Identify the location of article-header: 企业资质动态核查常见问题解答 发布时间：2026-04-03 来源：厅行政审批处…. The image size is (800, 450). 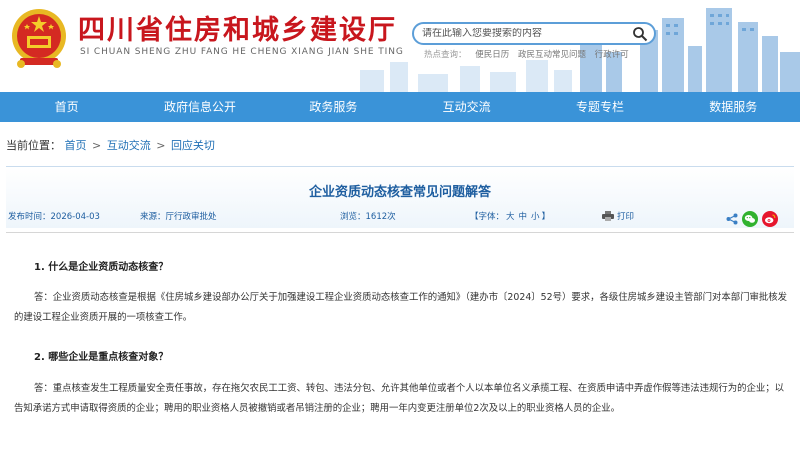
(400, 197).